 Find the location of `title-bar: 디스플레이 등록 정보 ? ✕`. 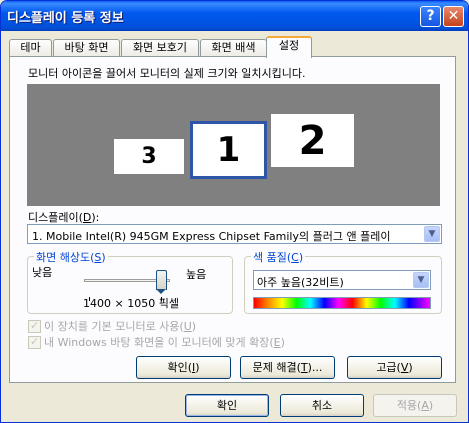

title-bar: 디스플레이 등록 정보 ? ✕ is located at coordinates (234, 16).